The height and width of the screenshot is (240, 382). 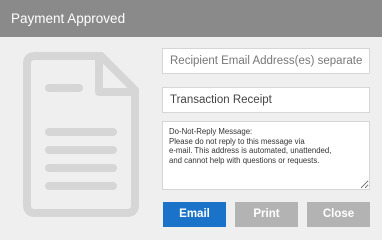 What do you see at coordinates (194, 214) in the screenshot?
I see `email-button: Email` at bounding box center [194, 214].